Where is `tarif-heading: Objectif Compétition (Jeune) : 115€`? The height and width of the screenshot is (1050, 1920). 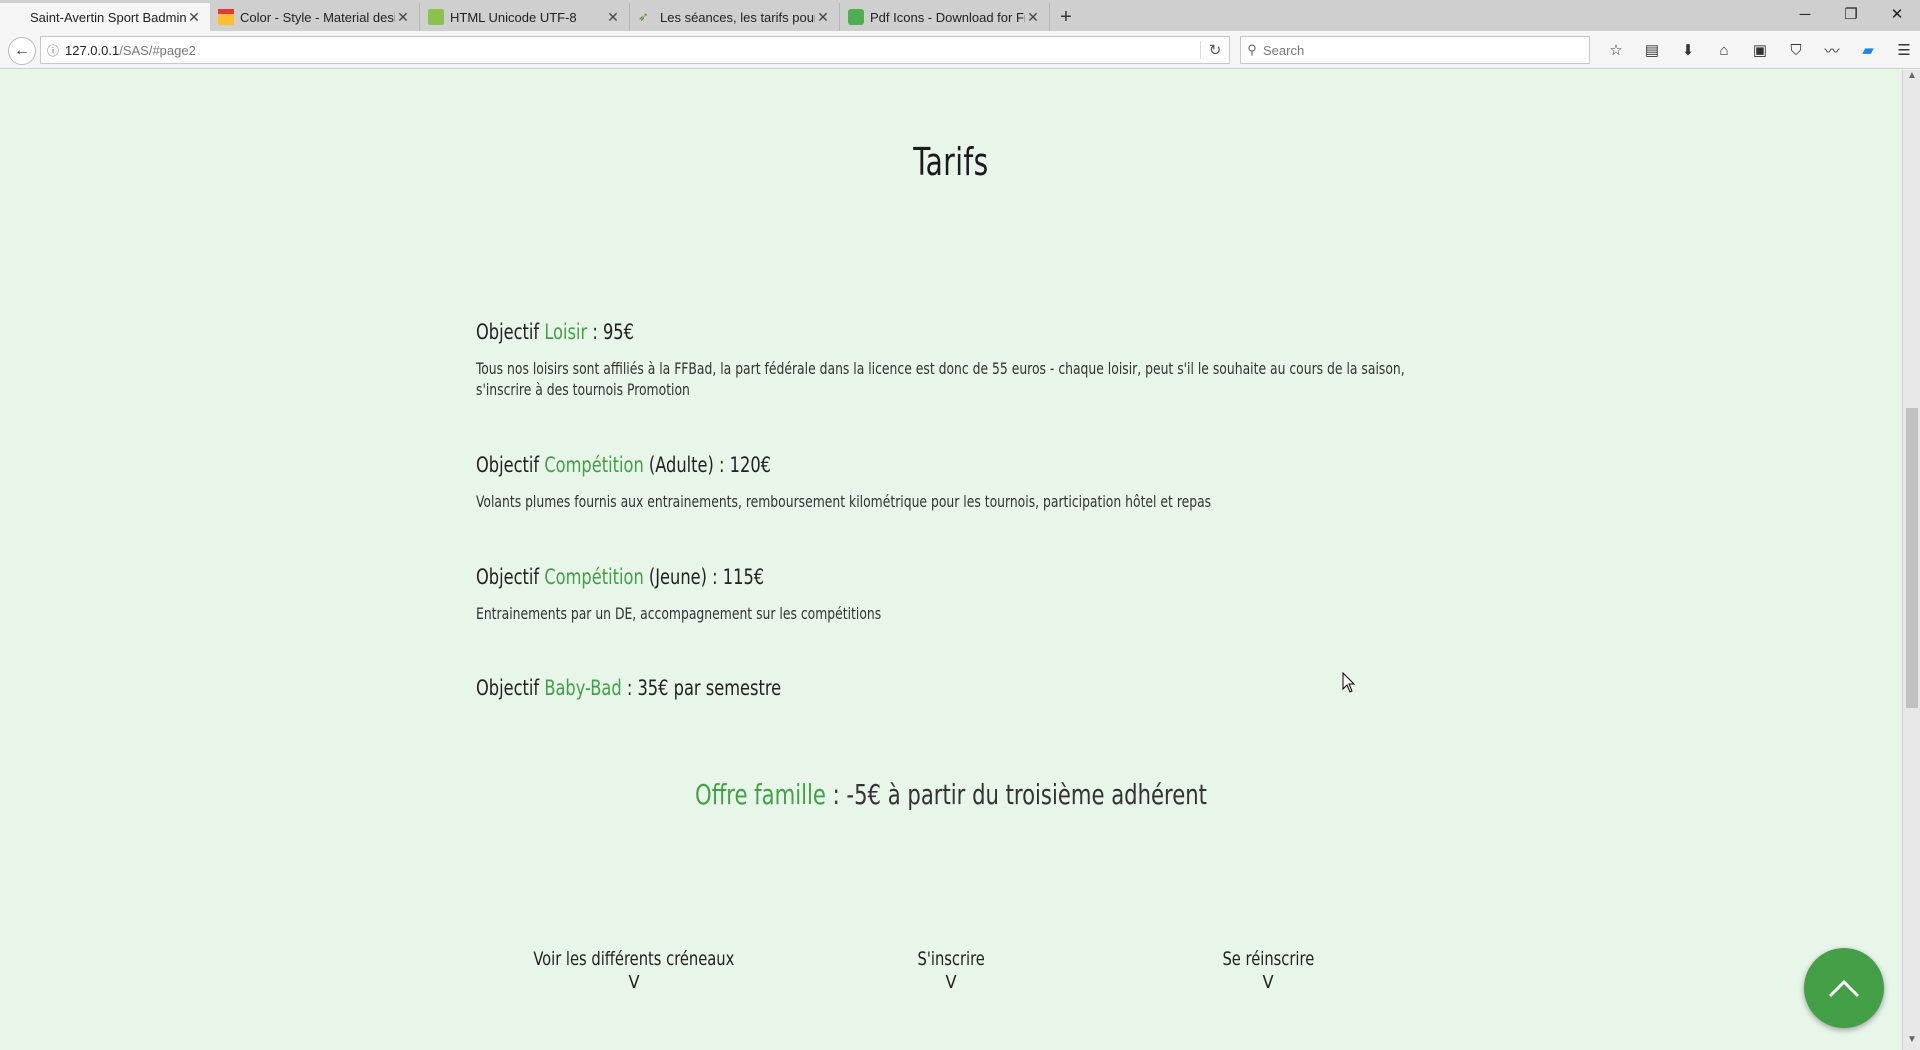
tarif-heading: Objectif Compétition (Jeune) : 115€ is located at coordinates (889, 577).